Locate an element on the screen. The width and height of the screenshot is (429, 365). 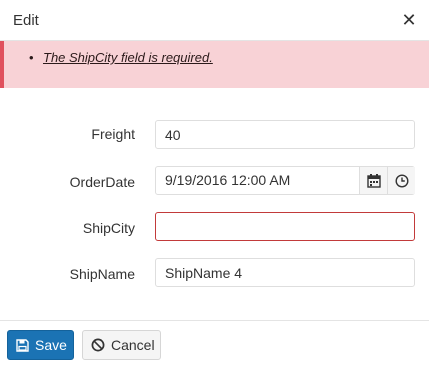
freight-input is located at coordinates (285, 134).